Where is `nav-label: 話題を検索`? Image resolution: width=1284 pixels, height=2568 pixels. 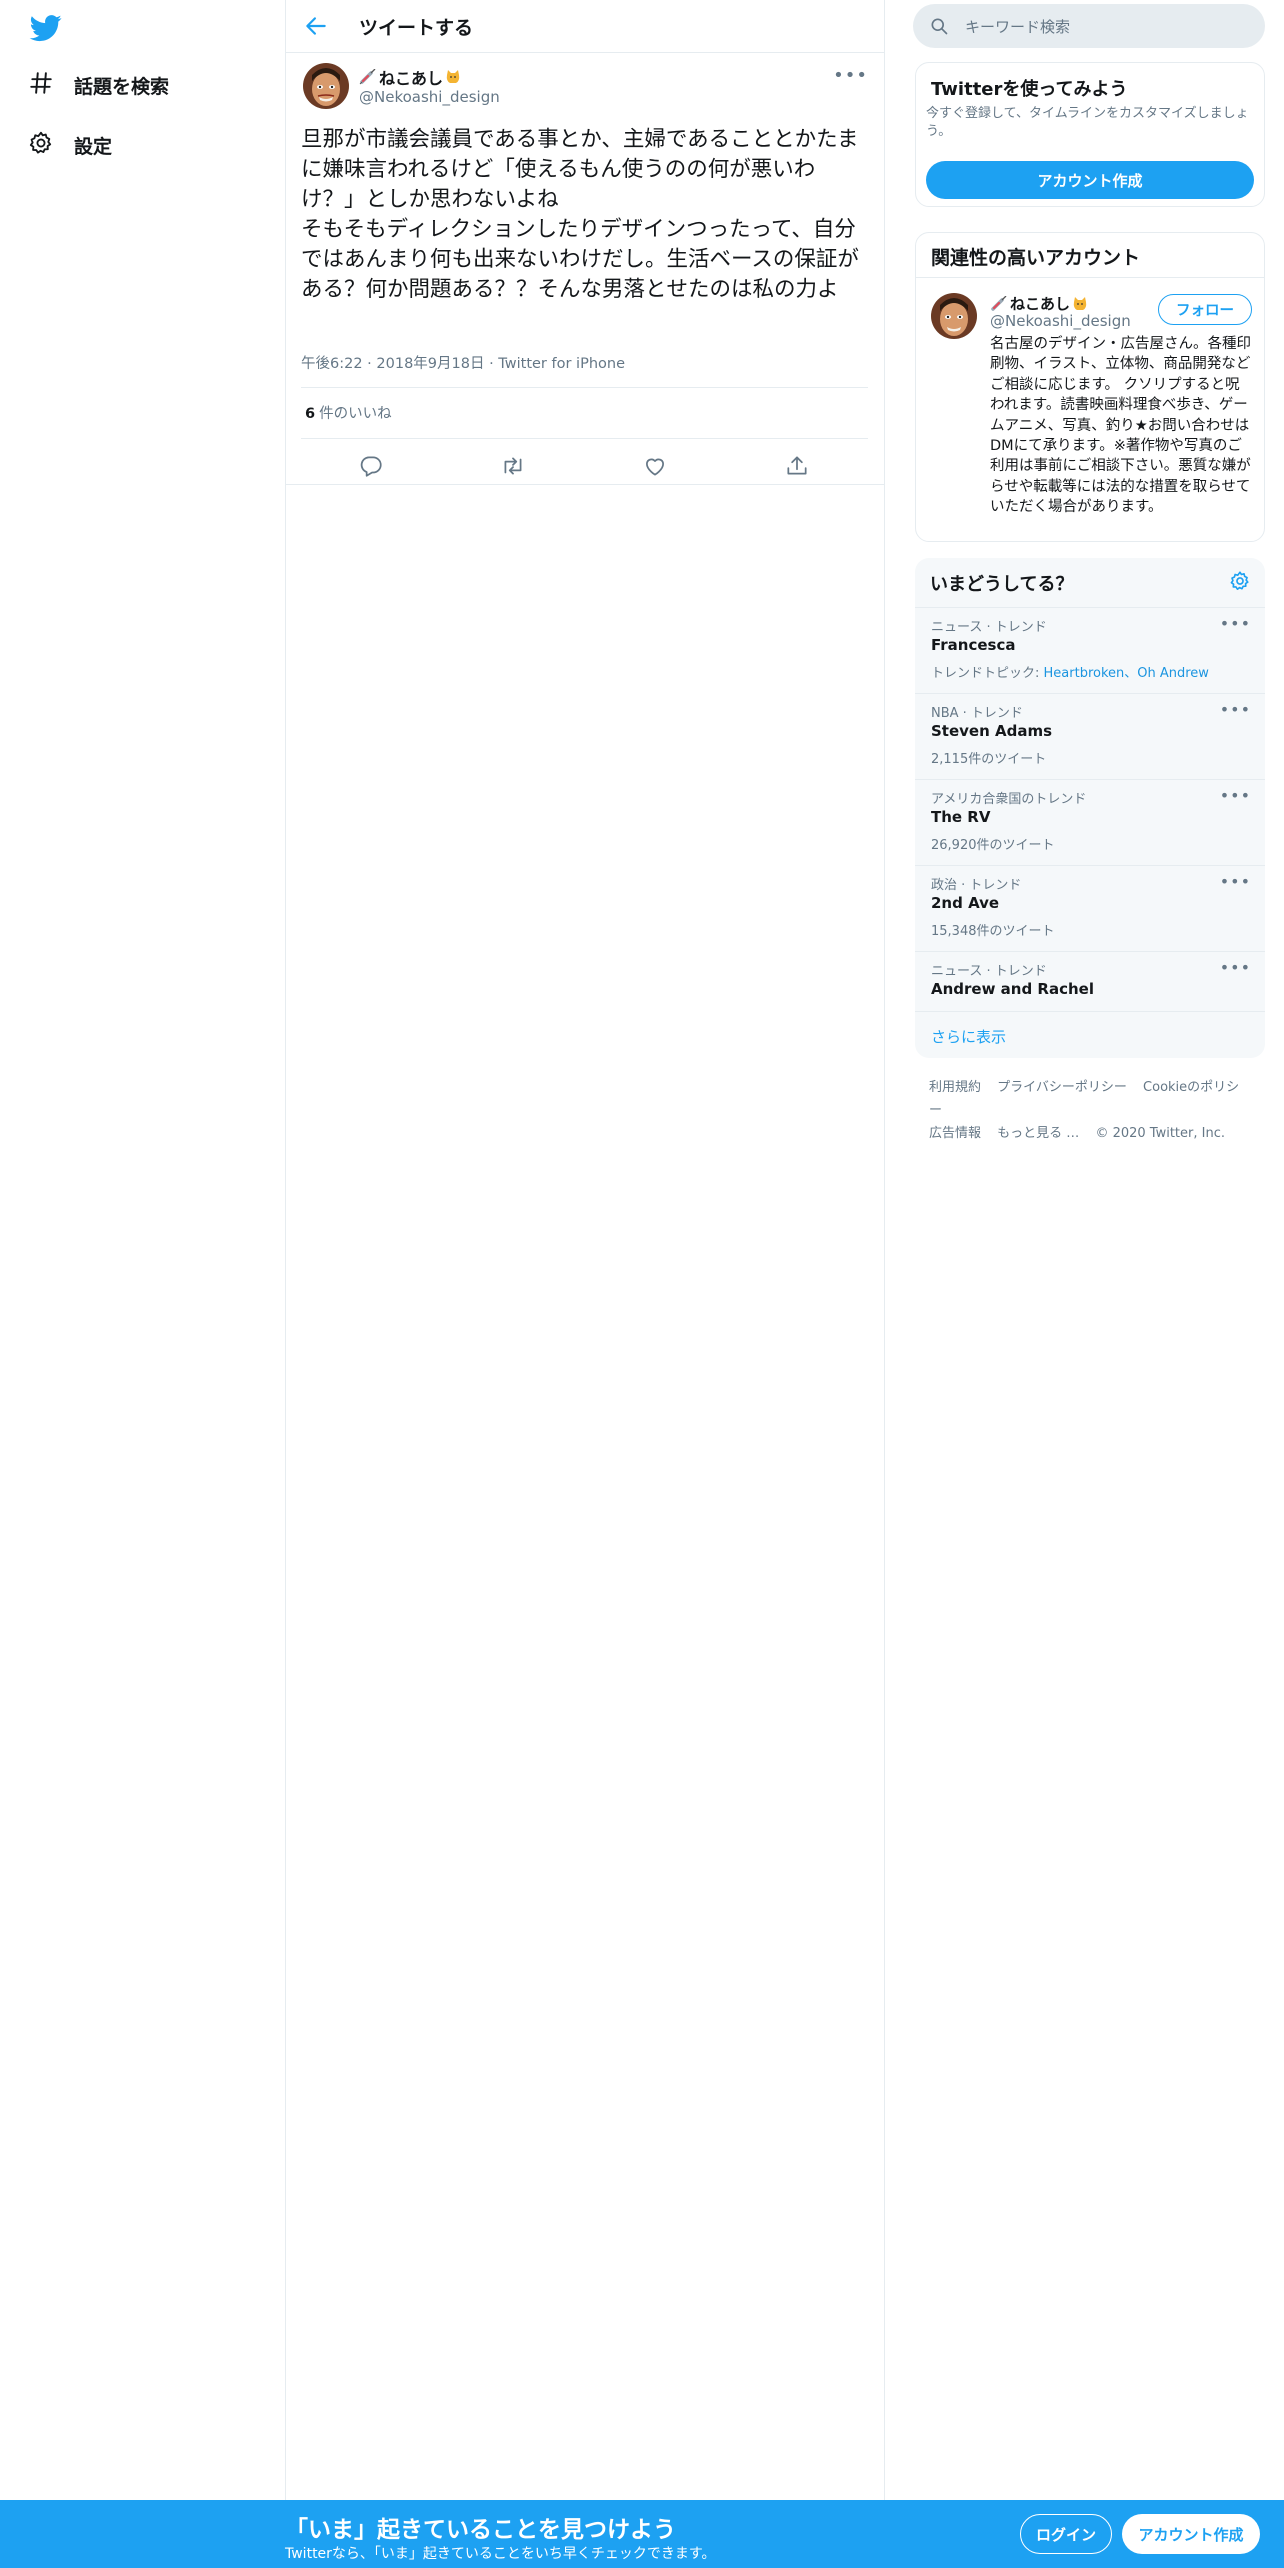
nav-label: 話題を検索 is located at coordinates (122, 86).